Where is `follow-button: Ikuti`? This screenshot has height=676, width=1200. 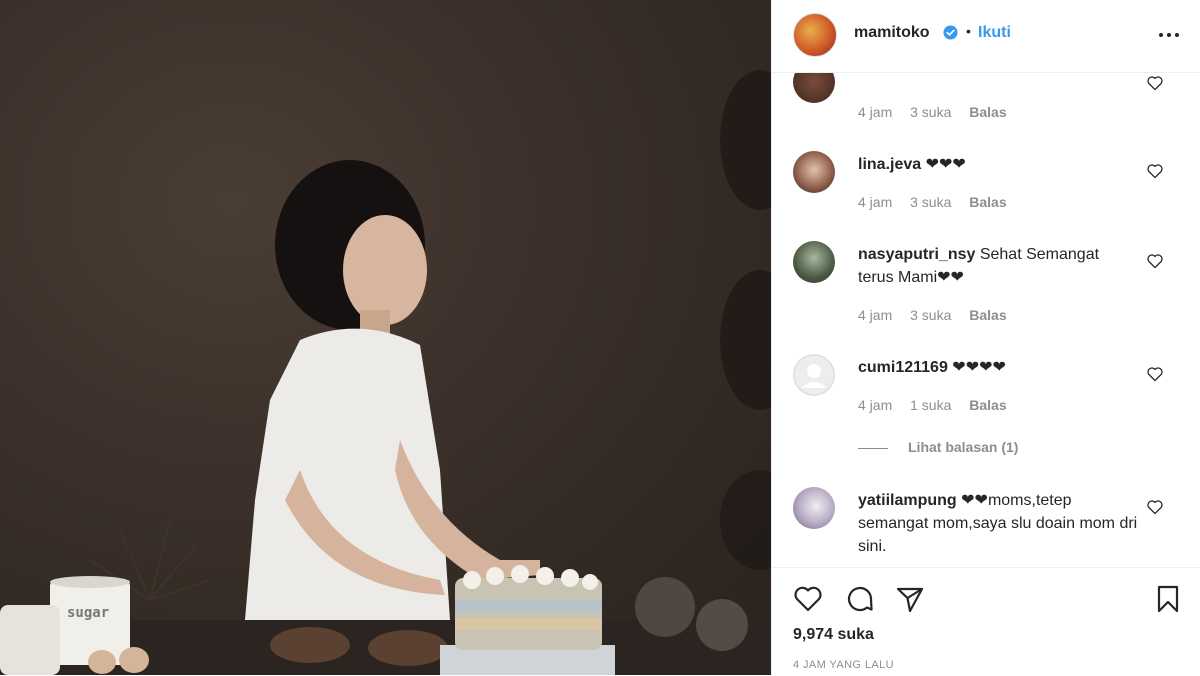
follow-button: Ikuti is located at coordinates (994, 33).